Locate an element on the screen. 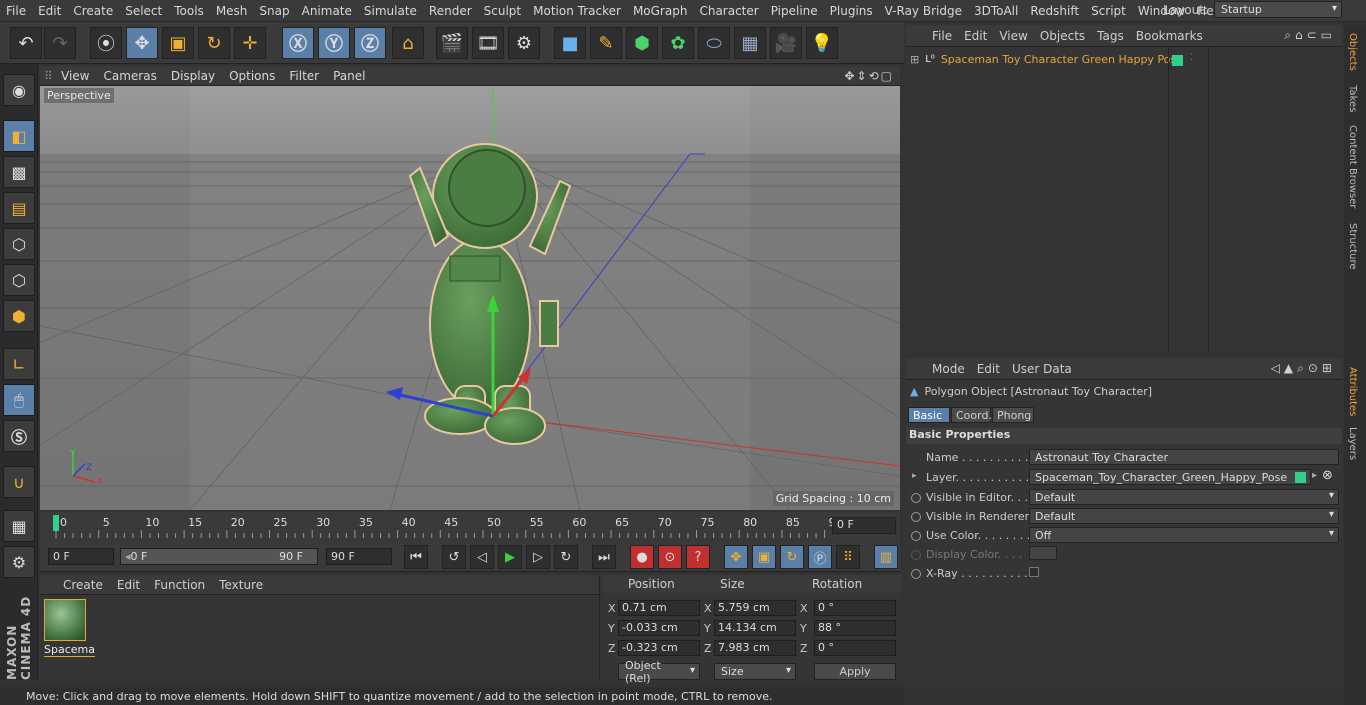 The width and height of the screenshot is (1366, 705). rotate-tool-icon: ↻ is located at coordinates (214, 43).